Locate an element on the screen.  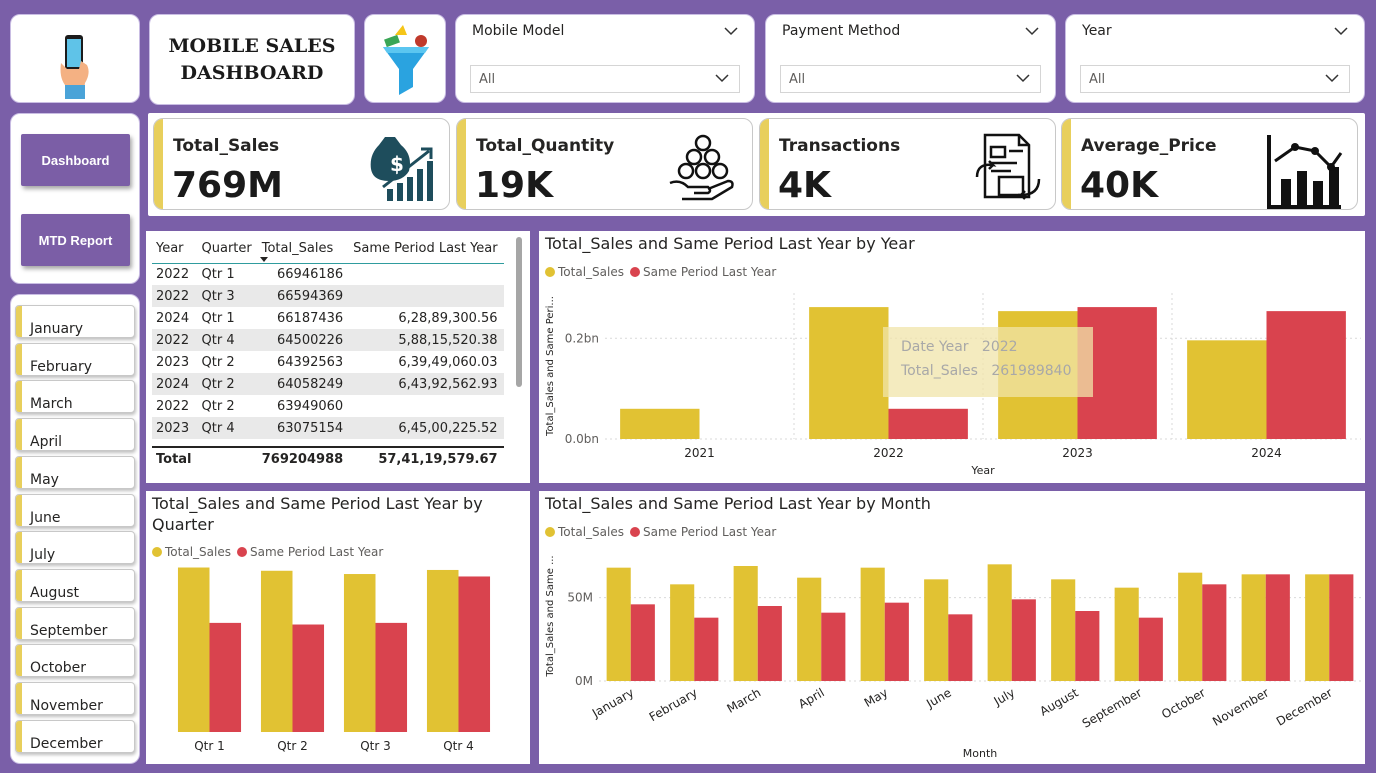
month-item-november: November is located at coordinates (75, 698).